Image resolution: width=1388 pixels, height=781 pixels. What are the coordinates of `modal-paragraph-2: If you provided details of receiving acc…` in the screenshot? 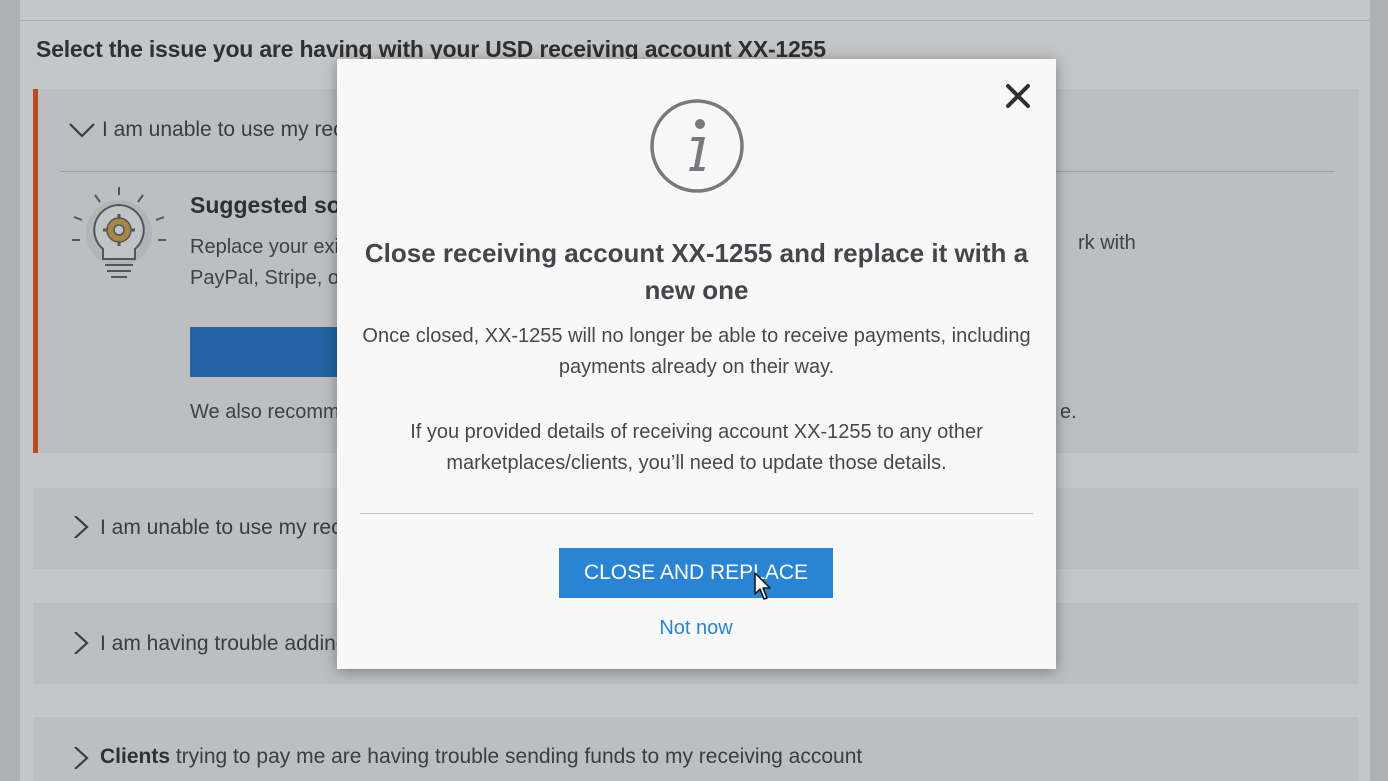 It's located at (696, 447).